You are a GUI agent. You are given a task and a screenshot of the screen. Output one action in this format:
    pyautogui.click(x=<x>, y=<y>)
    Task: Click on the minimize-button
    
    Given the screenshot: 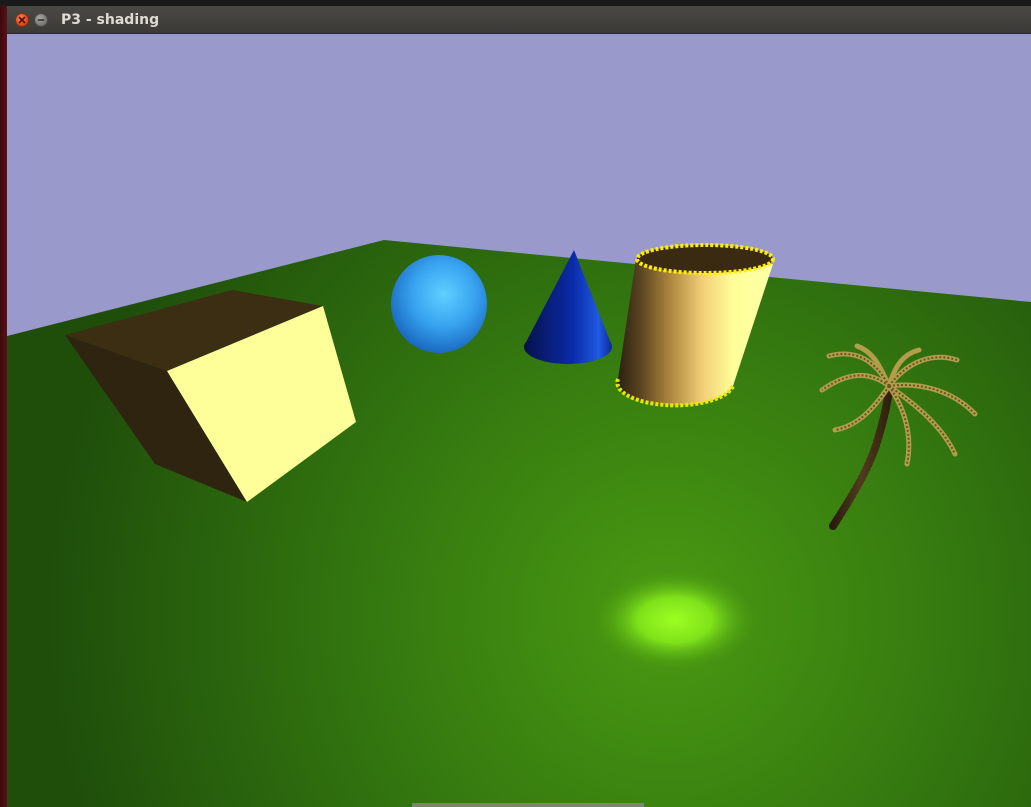 What is the action you would take?
    pyautogui.click(x=41, y=20)
    